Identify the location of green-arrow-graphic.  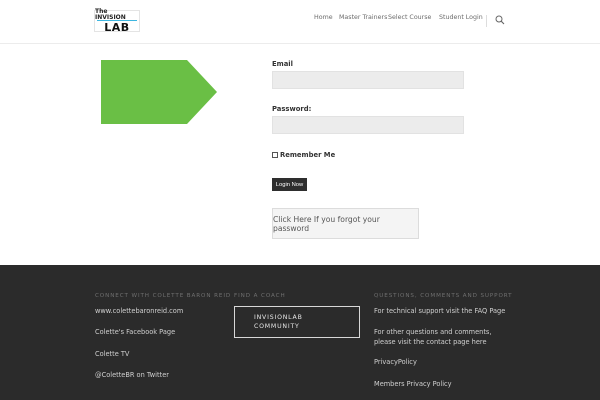
(159, 92).